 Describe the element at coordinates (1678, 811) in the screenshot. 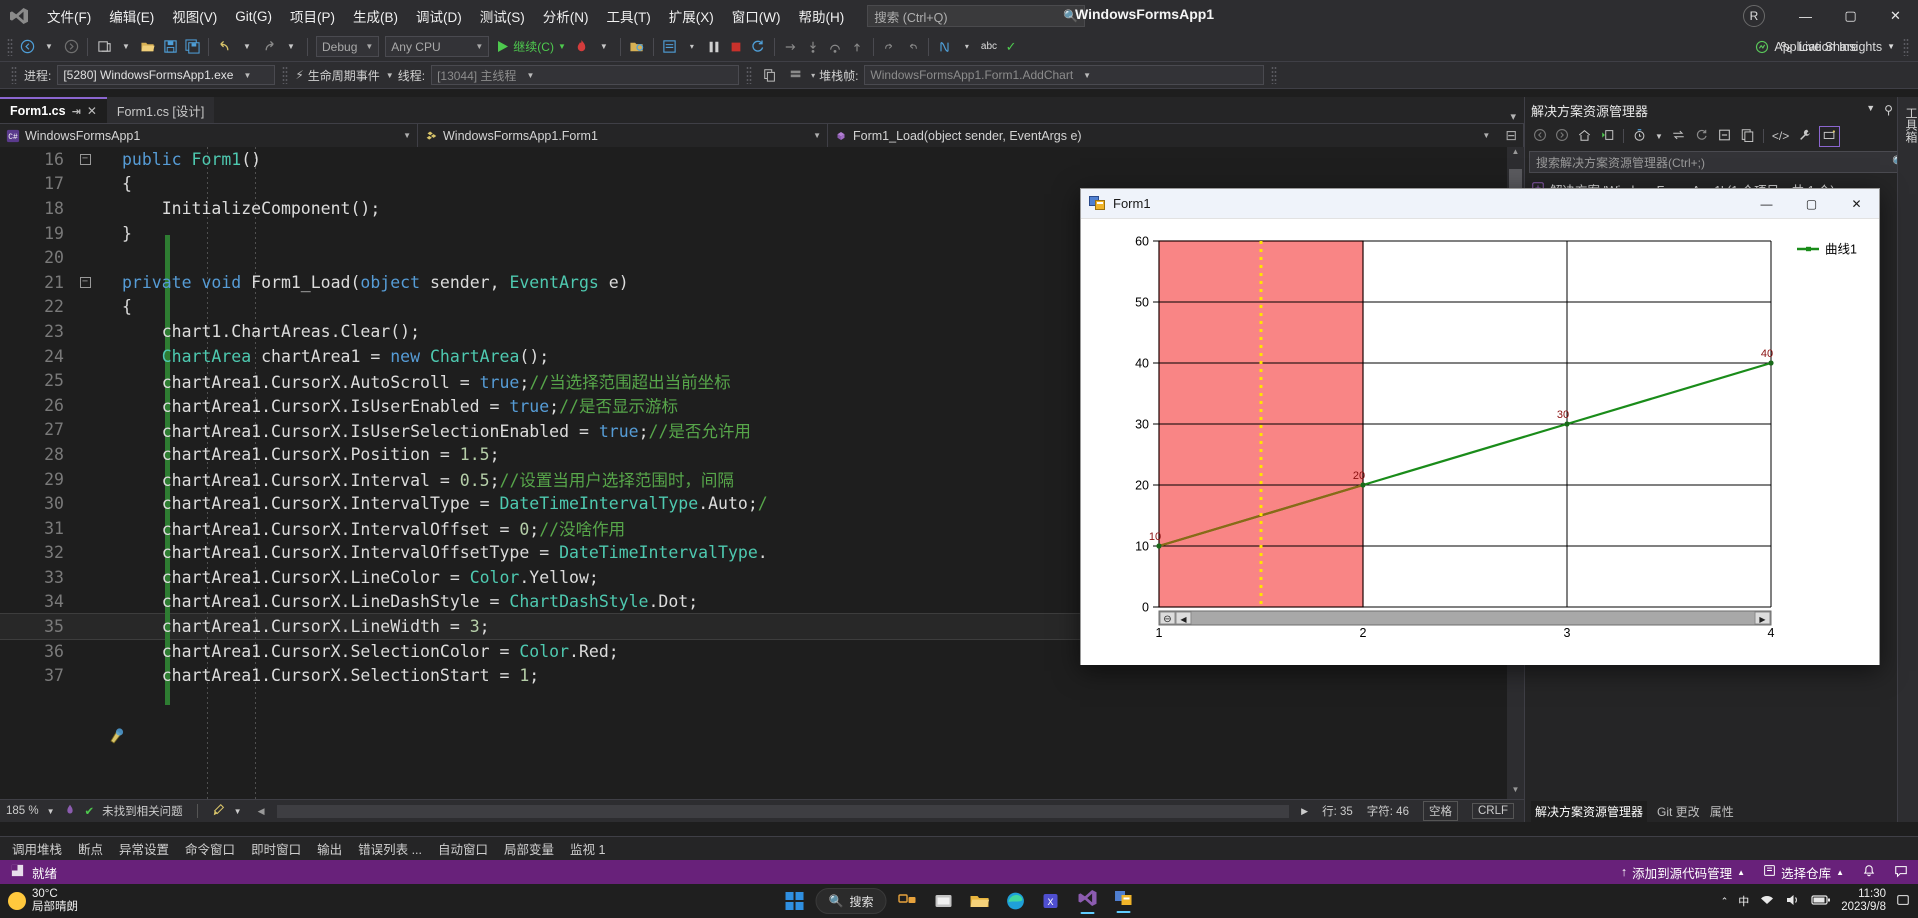

I see `tab-git-changes: Git 更改` at that location.